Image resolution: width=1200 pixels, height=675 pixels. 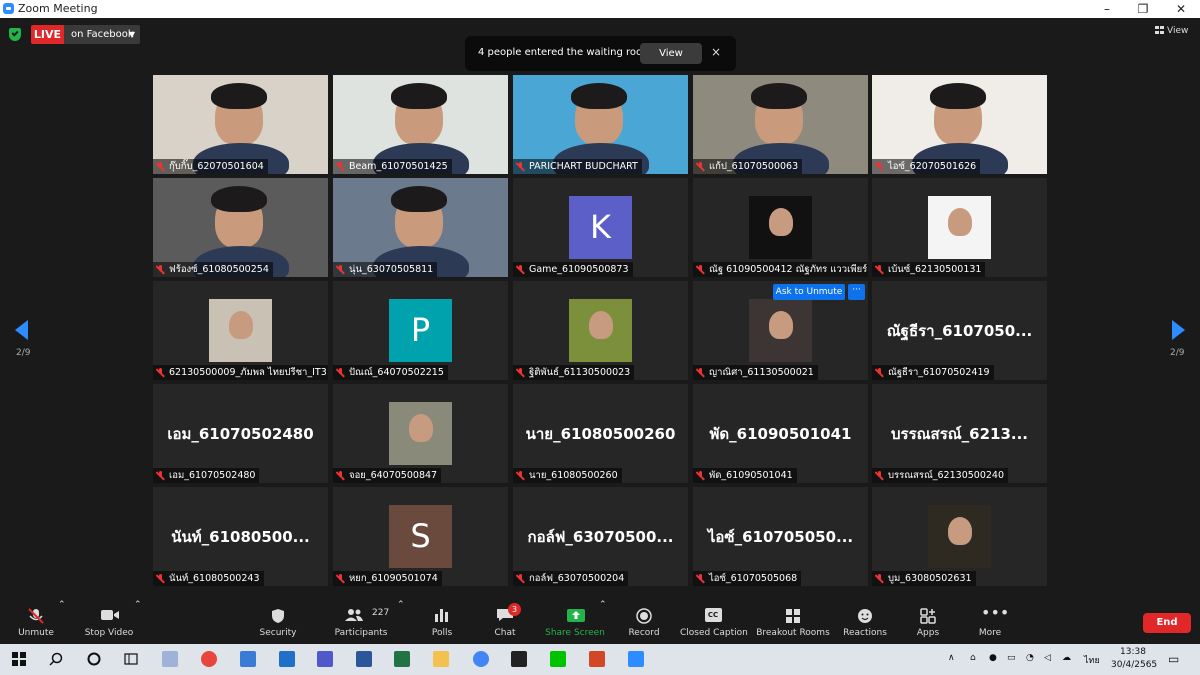 I want to click on participants-button: 227 Participants, so click(x=361, y=622).